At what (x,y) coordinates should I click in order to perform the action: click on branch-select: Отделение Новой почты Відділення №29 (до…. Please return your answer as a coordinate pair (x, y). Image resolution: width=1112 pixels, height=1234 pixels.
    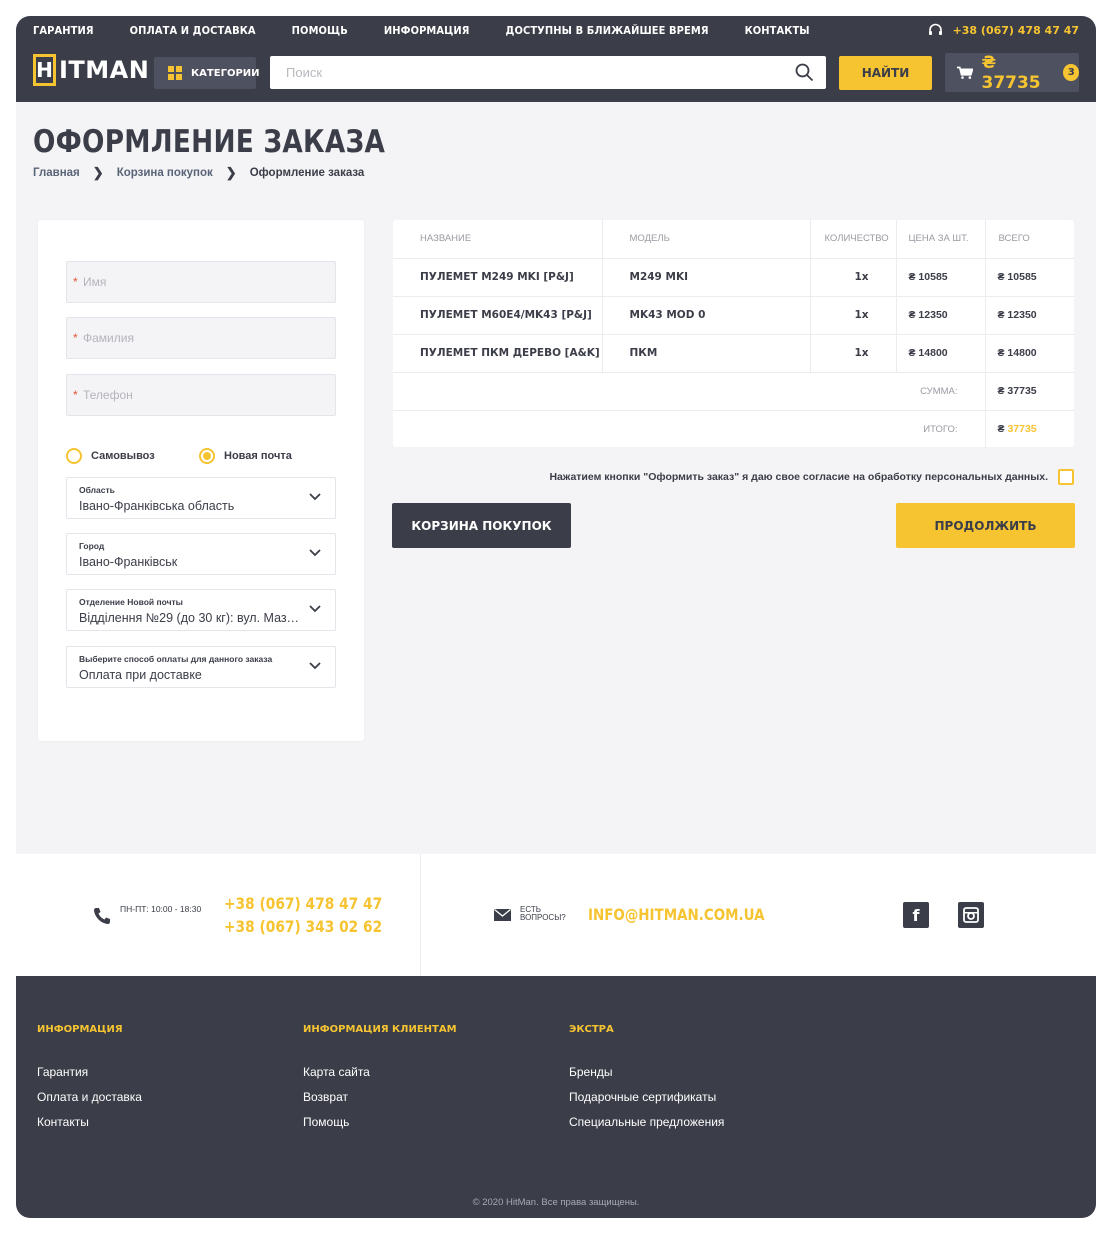
    Looking at the image, I should click on (201, 610).